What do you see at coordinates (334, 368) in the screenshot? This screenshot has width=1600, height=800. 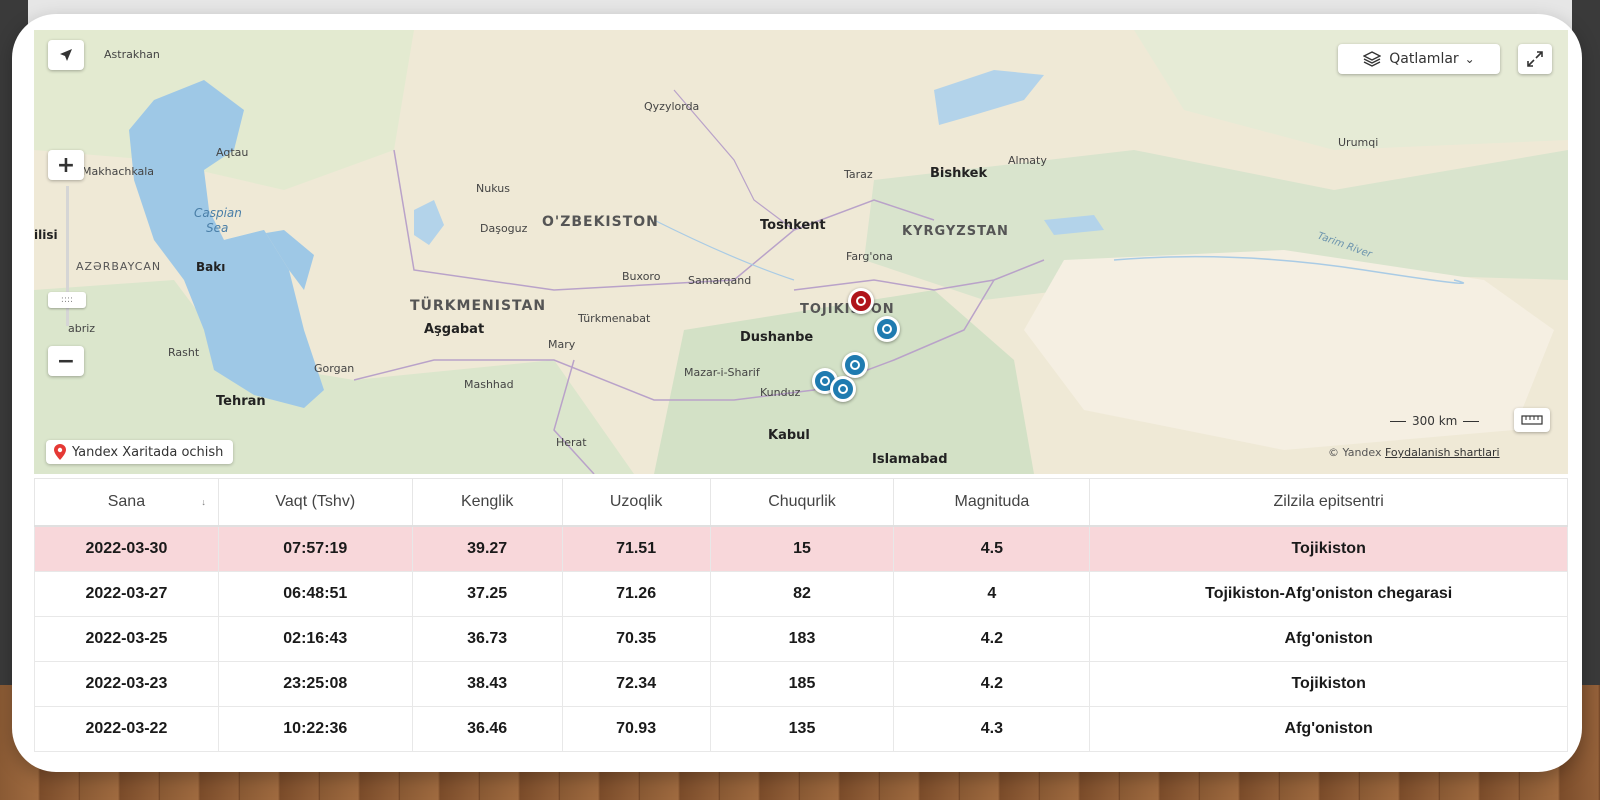 I see `label-gorgan: Gorgan` at bounding box center [334, 368].